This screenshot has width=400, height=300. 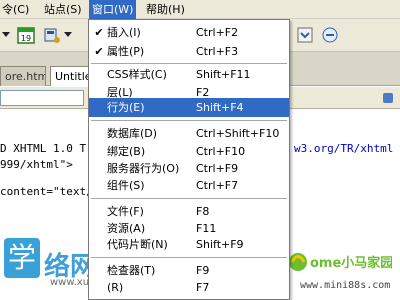 I want to click on home-url: www.mini88s.com, so click(x=345, y=285).